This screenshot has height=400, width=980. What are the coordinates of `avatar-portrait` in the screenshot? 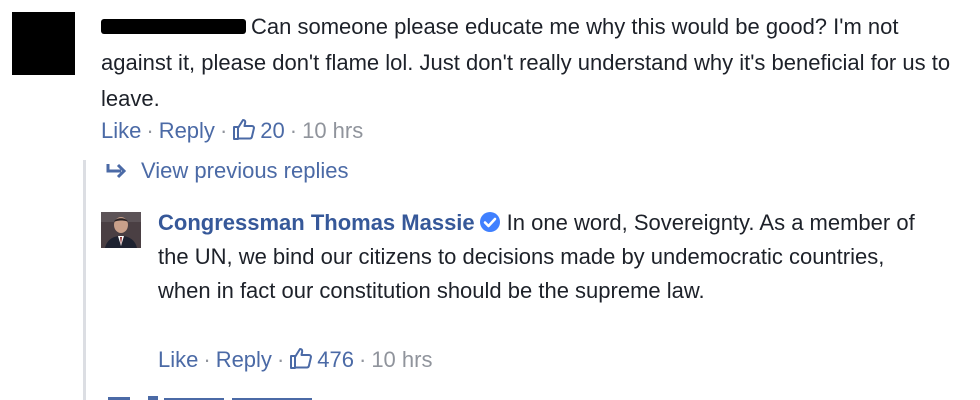 It's located at (121, 230).